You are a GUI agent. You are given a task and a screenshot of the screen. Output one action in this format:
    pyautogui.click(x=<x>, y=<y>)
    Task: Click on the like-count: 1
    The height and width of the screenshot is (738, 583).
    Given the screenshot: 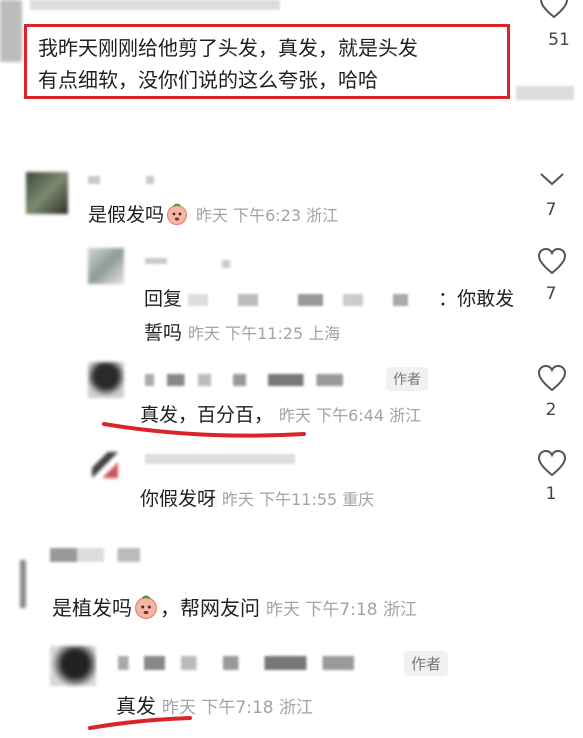 What is the action you would take?
    pyautogui.click(x=551, y=494)
    